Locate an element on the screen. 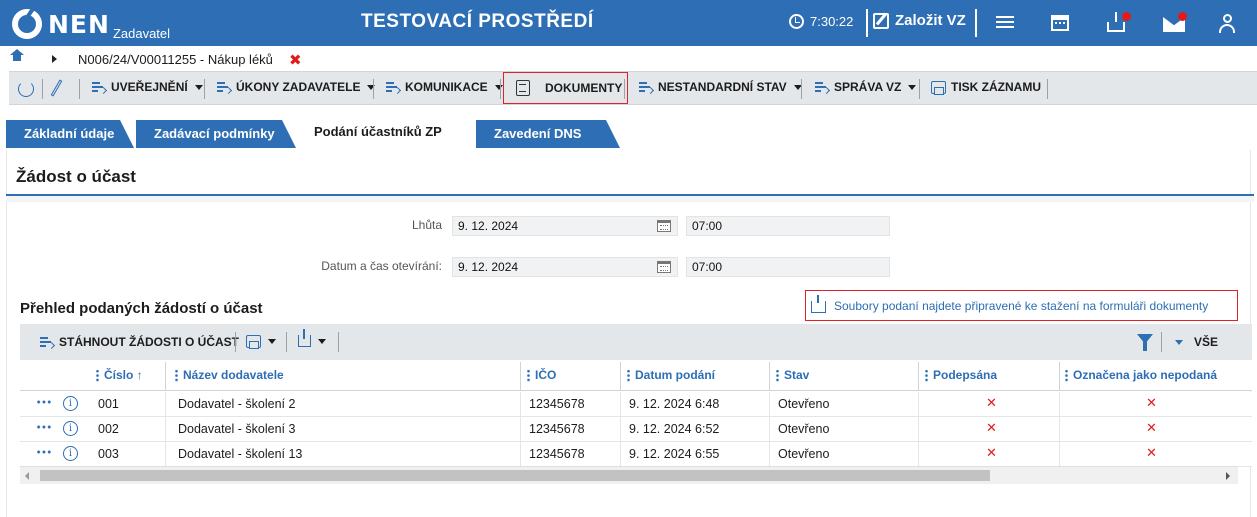  sprava-label: SPRÁVA VZ is located at coordinates (868, 87).